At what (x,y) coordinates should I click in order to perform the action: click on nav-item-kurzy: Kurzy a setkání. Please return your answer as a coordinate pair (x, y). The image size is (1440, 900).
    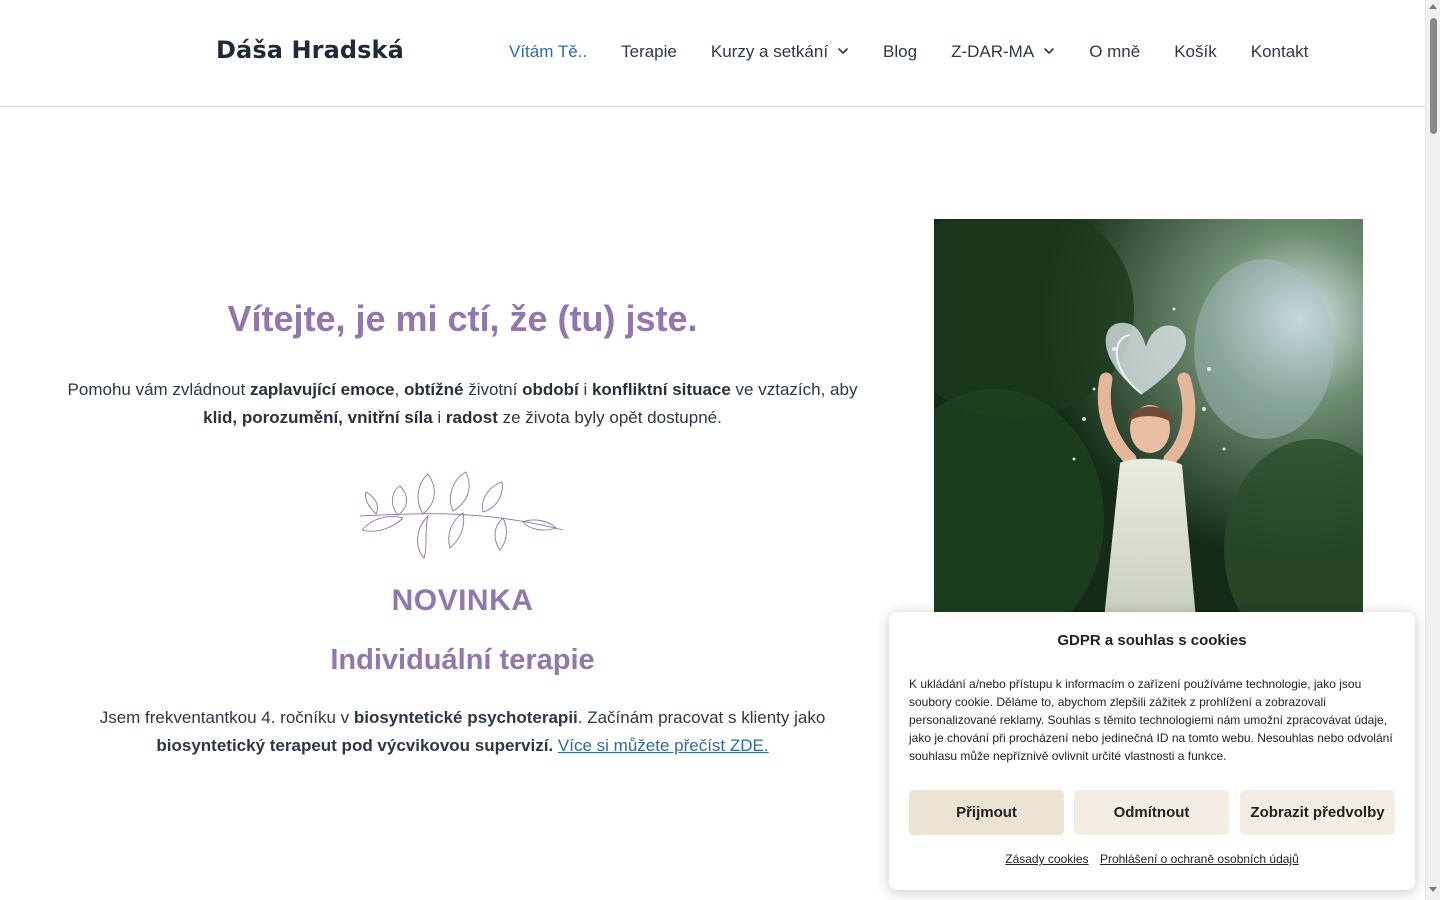
    Looking at the image, I should click on (780, 52).